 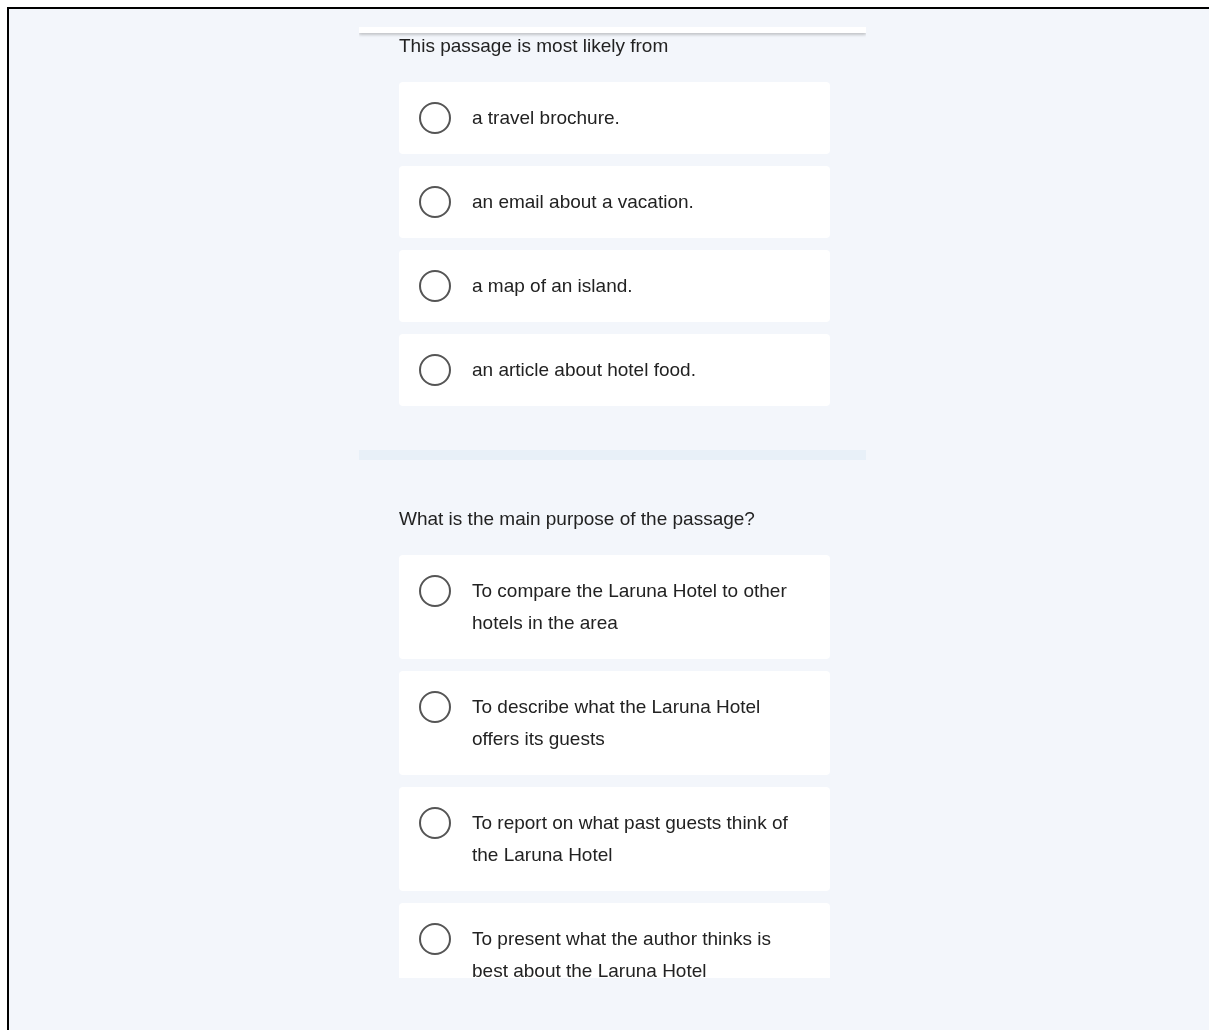 I want to click on option-text: To describe what the Laruna Hotel offers its guests, so click(x=617, y=723).